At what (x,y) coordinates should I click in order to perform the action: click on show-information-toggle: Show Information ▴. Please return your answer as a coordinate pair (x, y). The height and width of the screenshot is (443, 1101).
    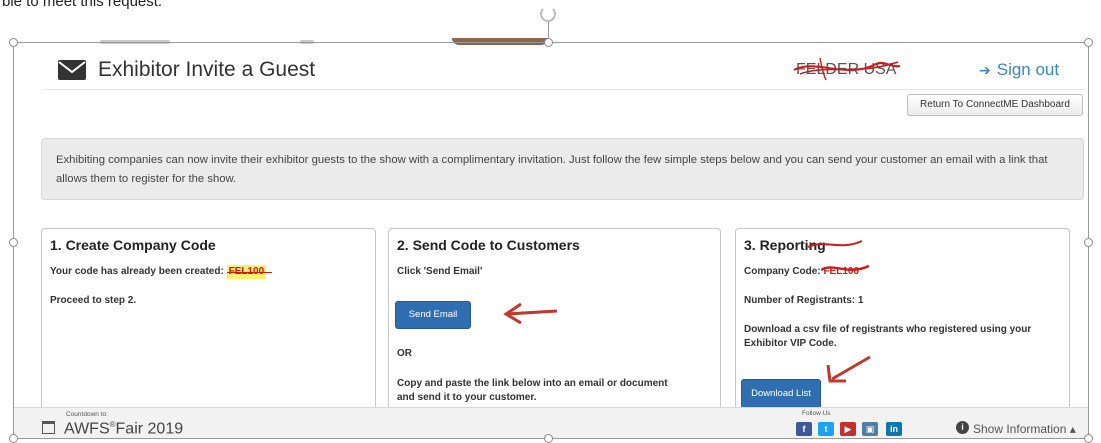
    Looking at the image, I should click on (1024, 429).